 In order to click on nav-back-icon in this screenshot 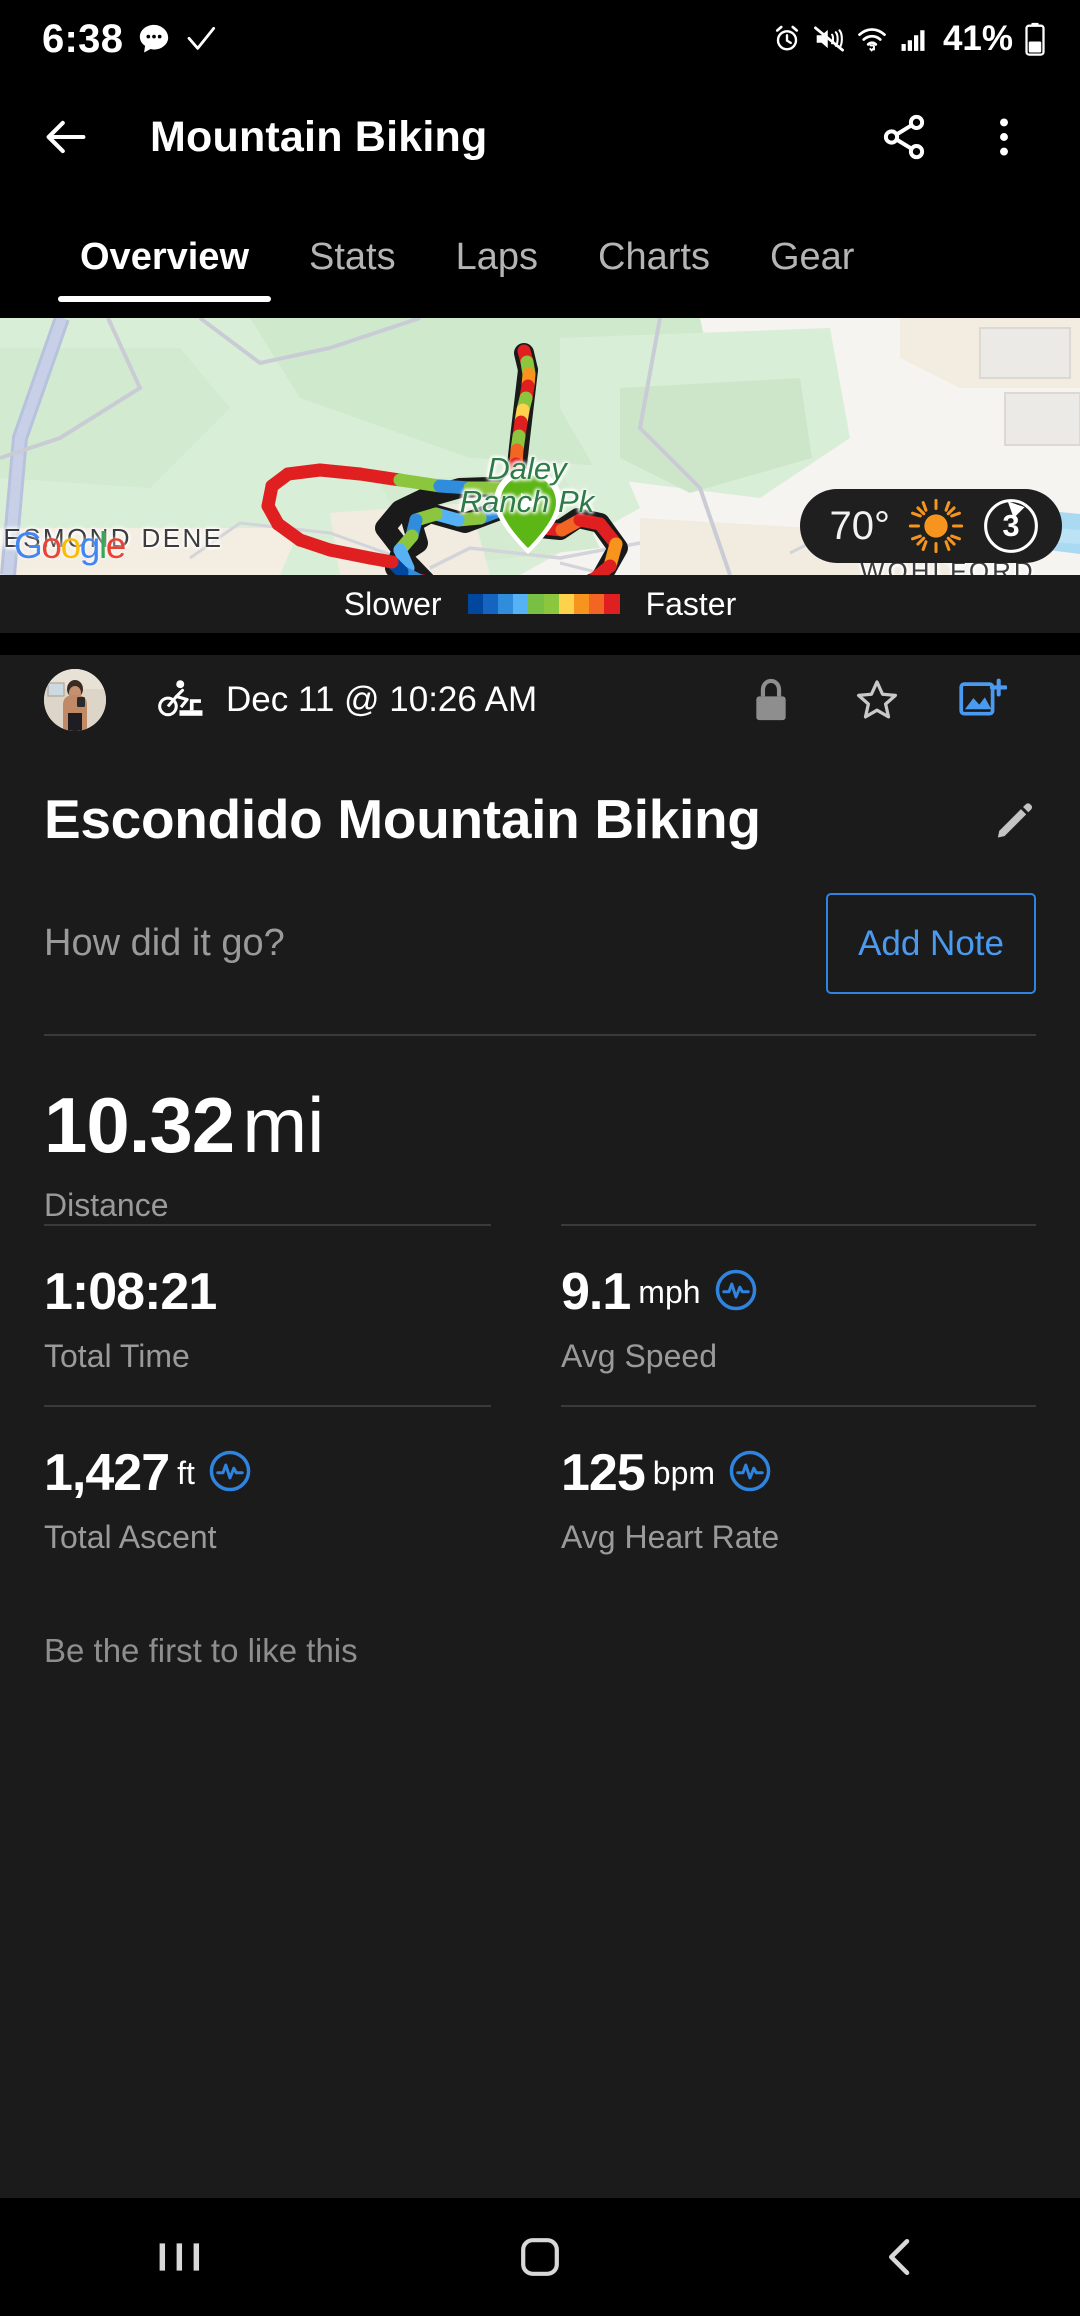, I will do `click(899, 2257)`.